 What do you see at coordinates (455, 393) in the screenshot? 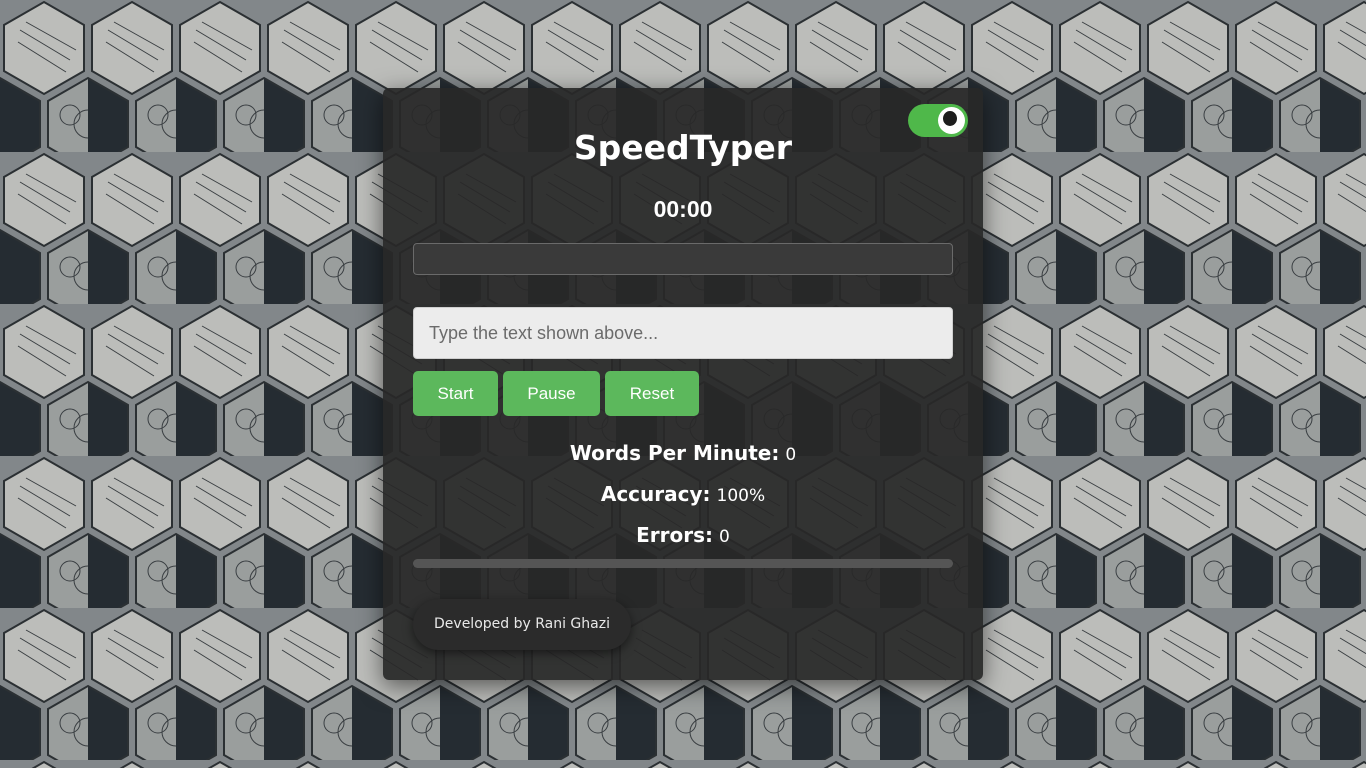
I see `start-button: Start` at bounding box center [455, 393].